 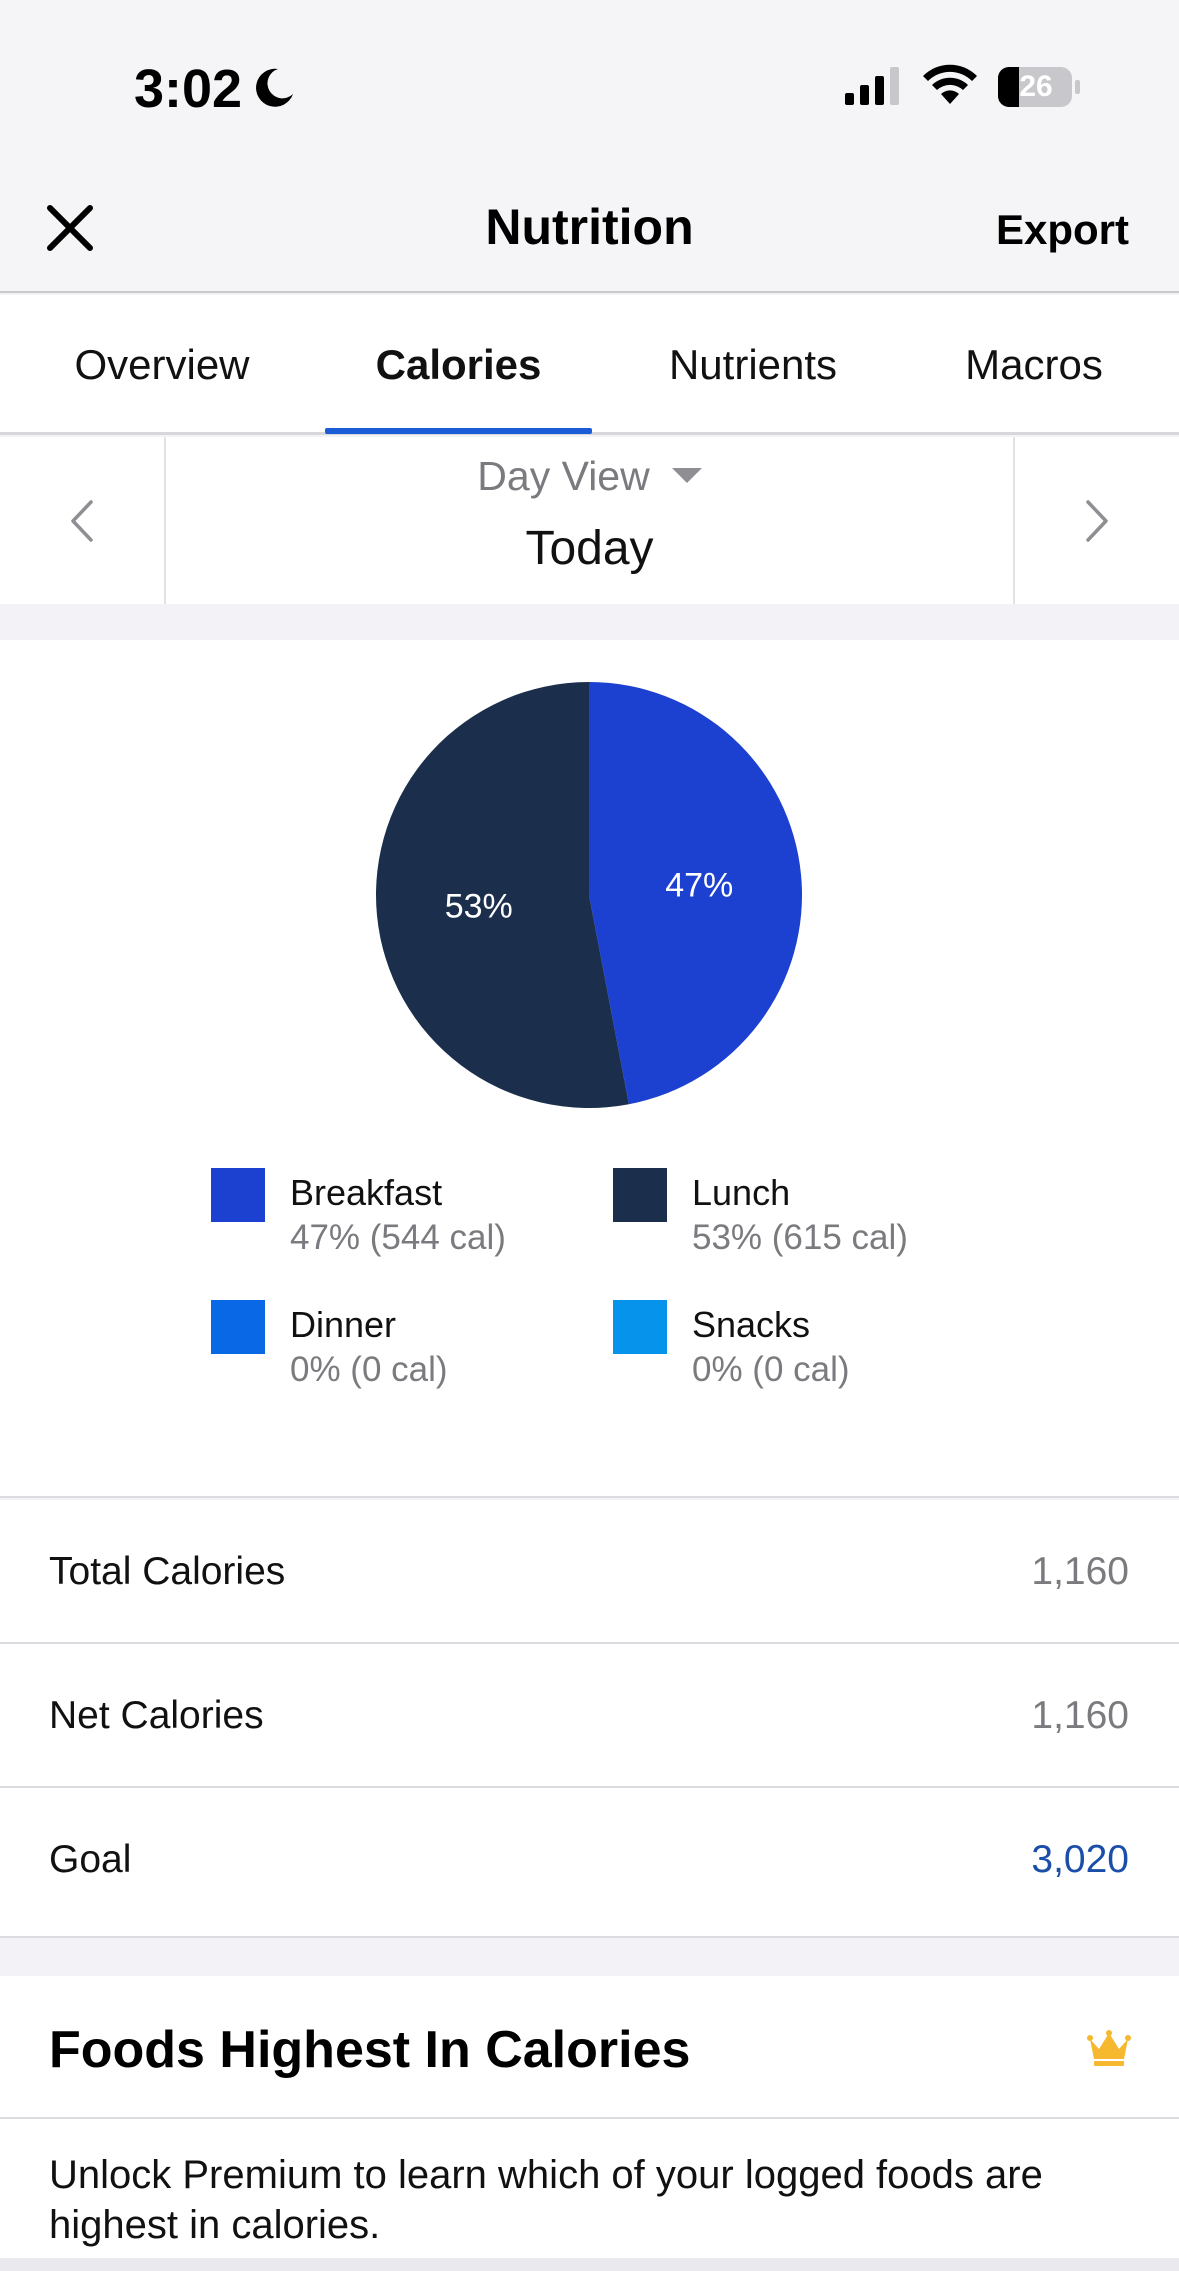 I want to click on goal-value: 3,020, so click(x=1080, y=1860).